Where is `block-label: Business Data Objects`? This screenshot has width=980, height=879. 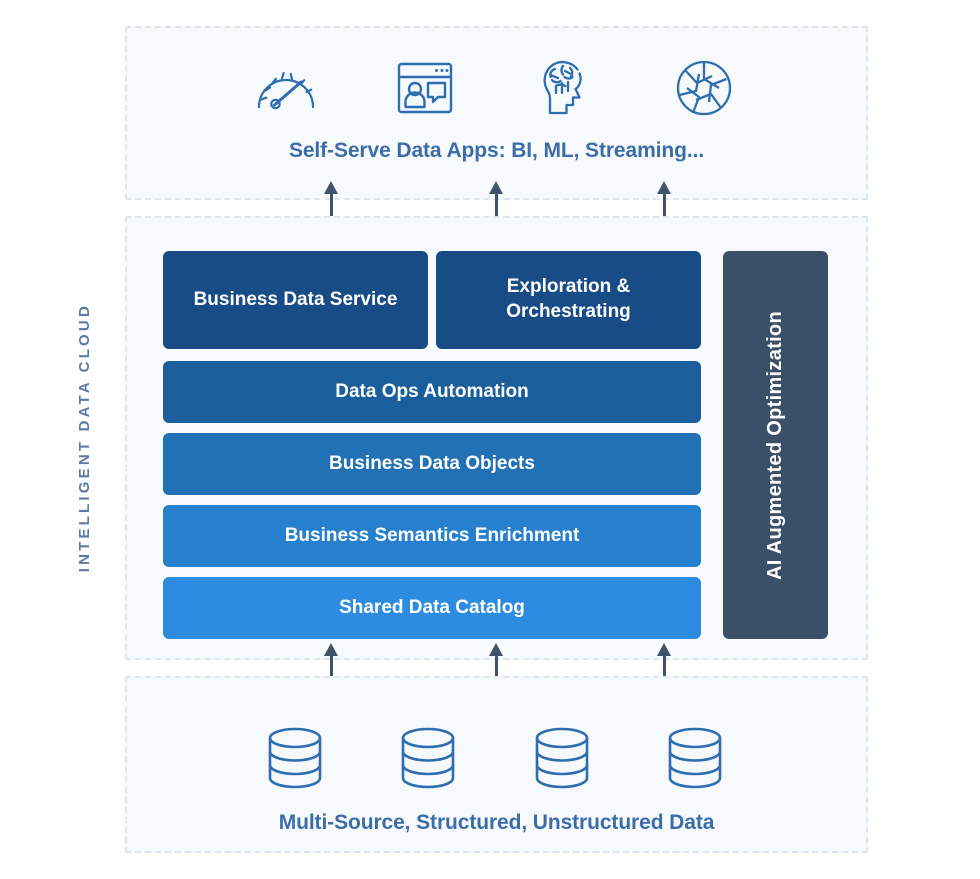
block-label: Business Data Objects is located at coordinates (432, 463).